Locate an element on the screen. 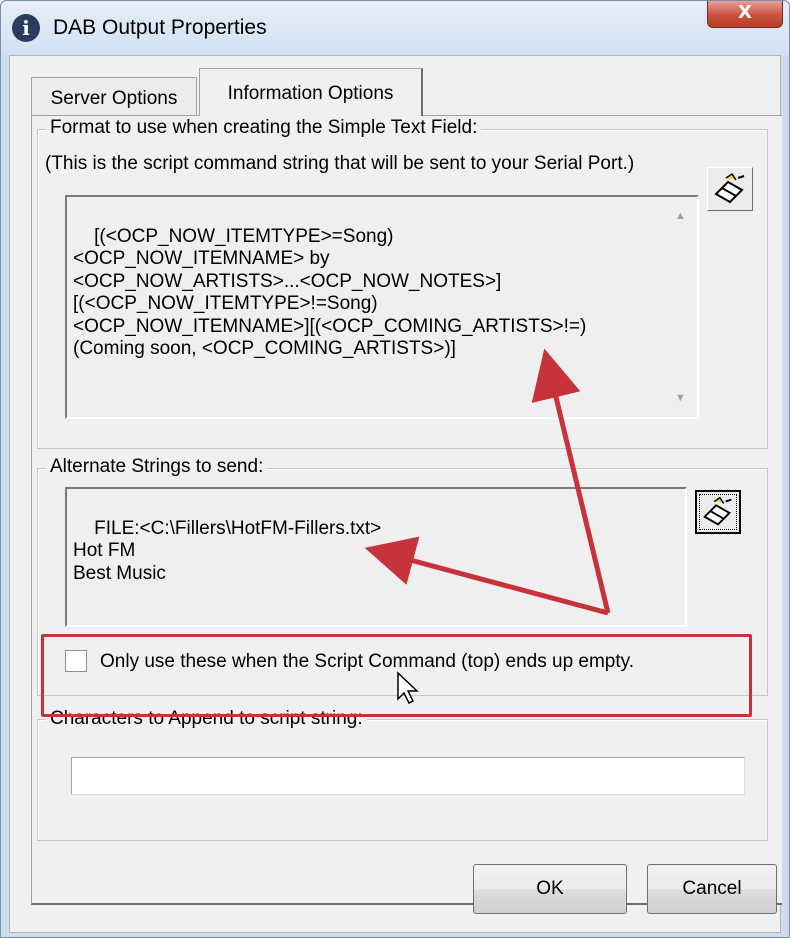  scroll-up-arrow-icon: ▲ is located at coordinates (680, 216).